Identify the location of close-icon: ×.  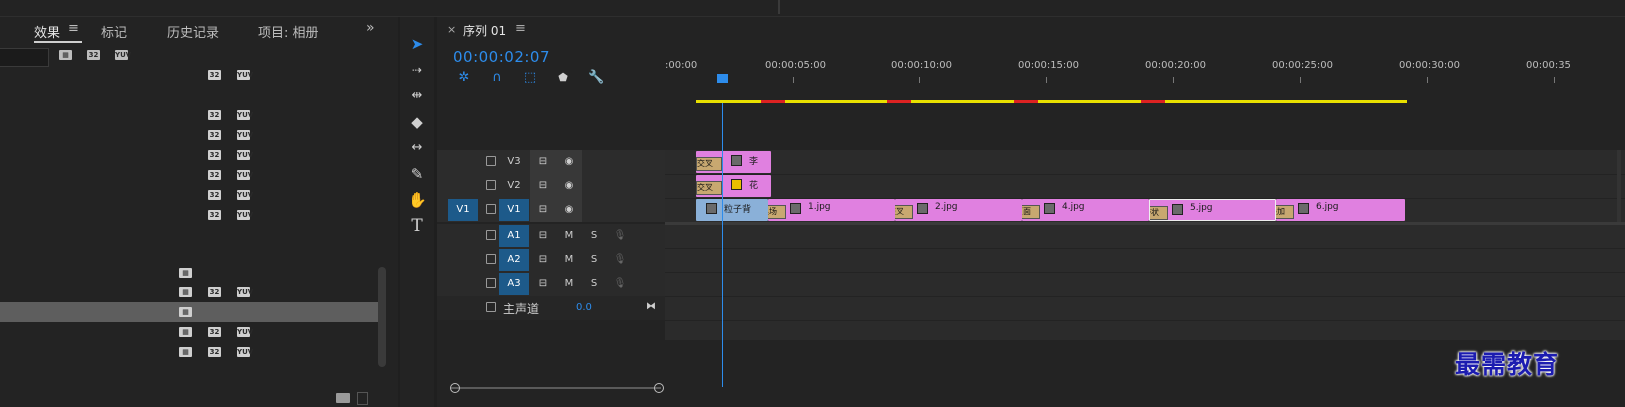
(451, 29).